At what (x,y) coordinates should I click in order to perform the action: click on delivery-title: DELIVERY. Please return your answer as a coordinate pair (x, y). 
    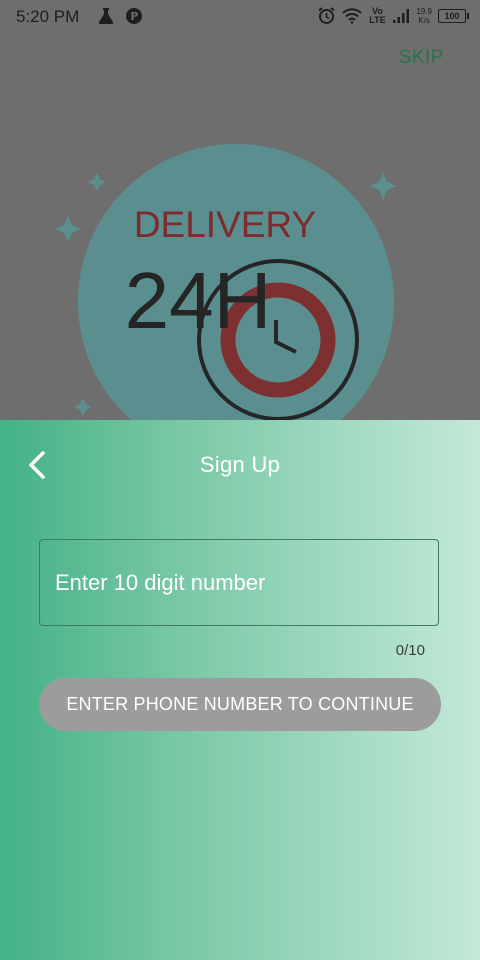
    Looking at the image, I should click on (225, 224).